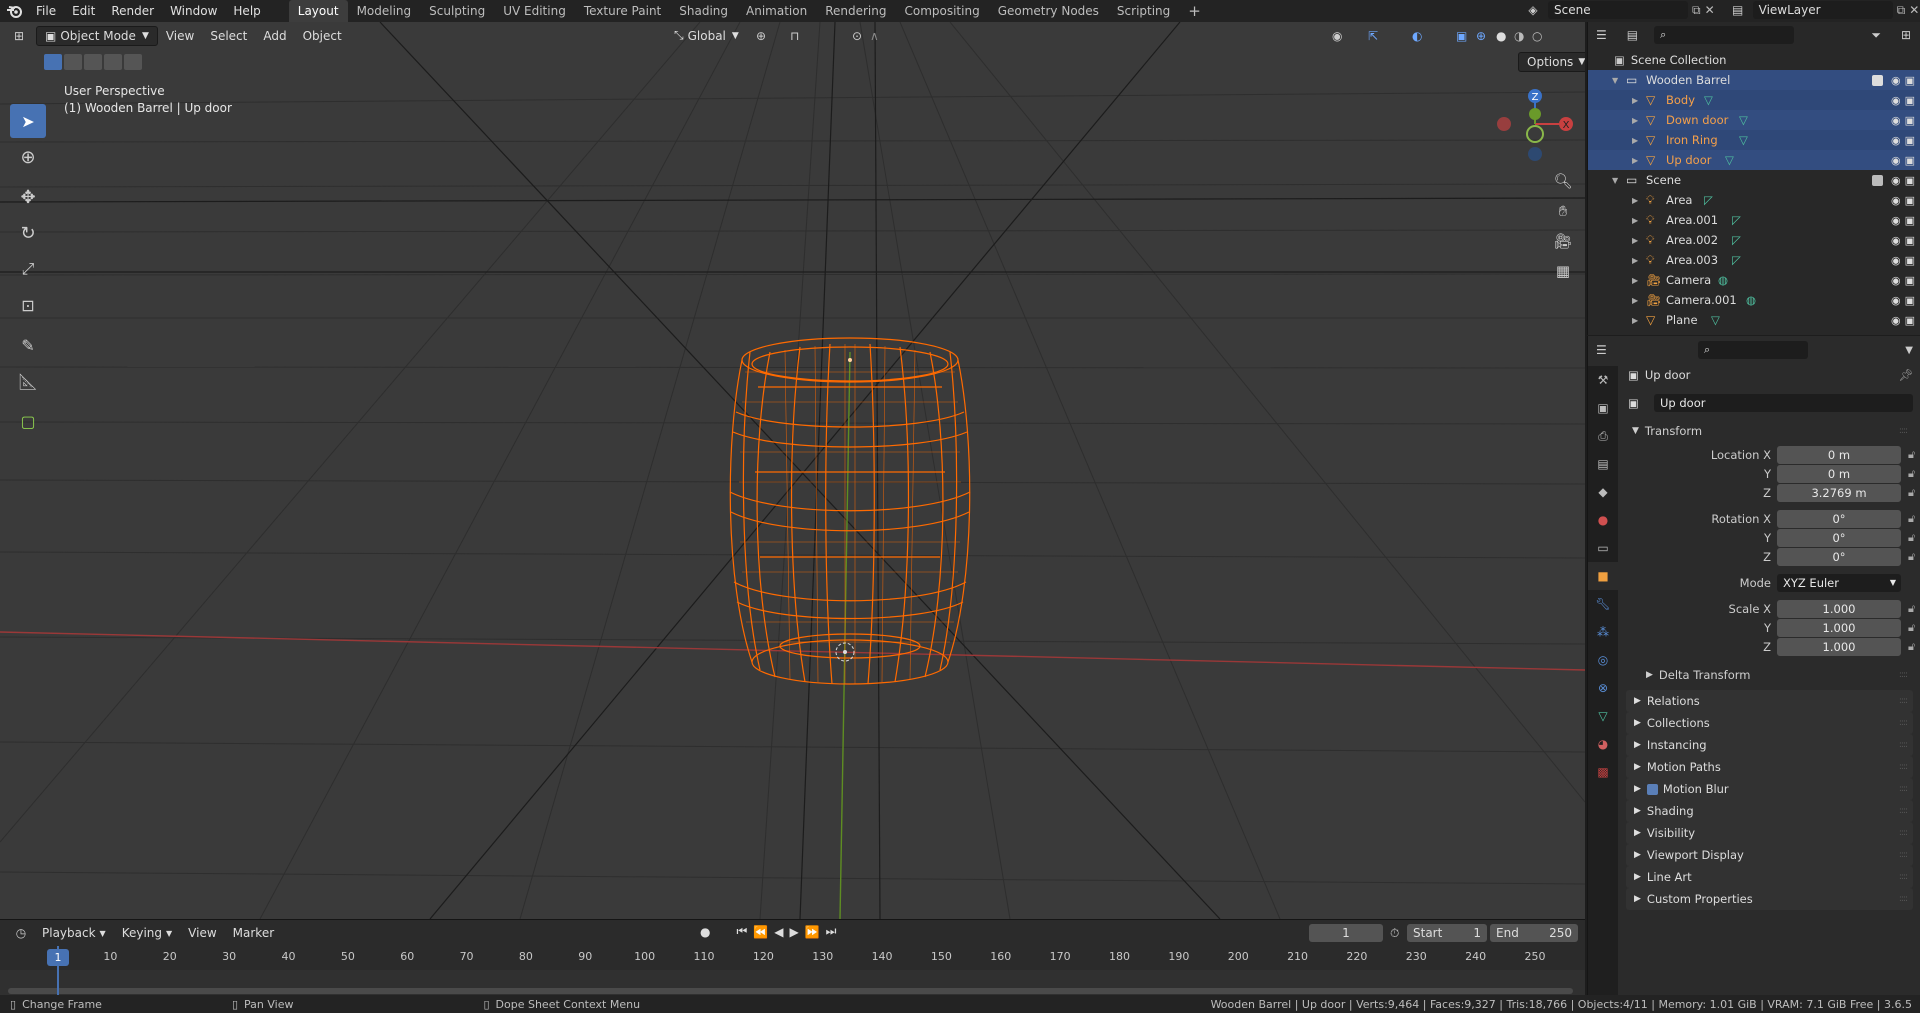  What do you see at coordinates (1710, 10) in the screenshot?
I see `close-scene-icon: ✕` at bounding box center [1710, 10].